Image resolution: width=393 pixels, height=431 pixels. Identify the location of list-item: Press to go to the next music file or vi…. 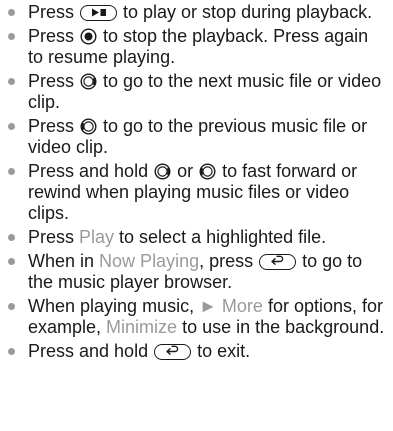
(196, 92).